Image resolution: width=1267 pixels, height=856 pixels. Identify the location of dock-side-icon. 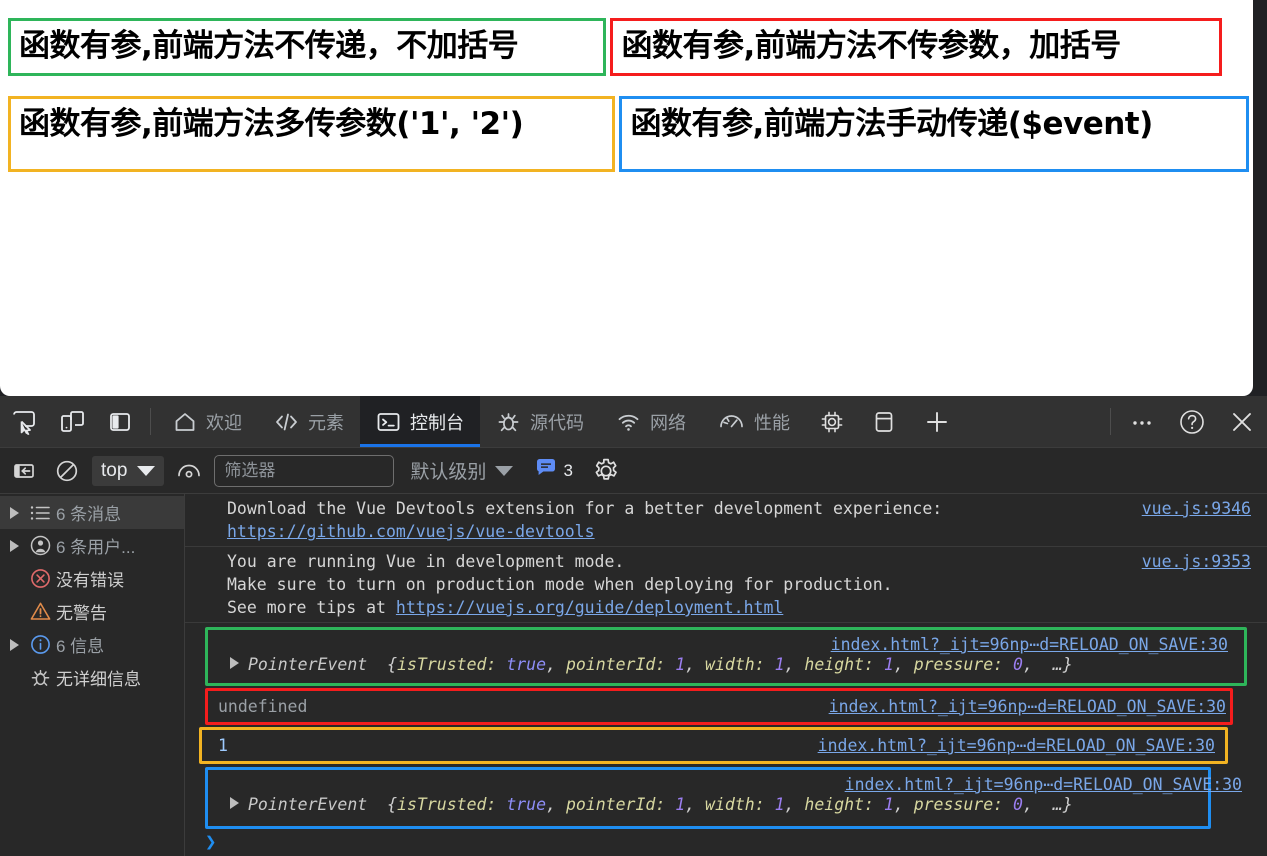
(120, 421).